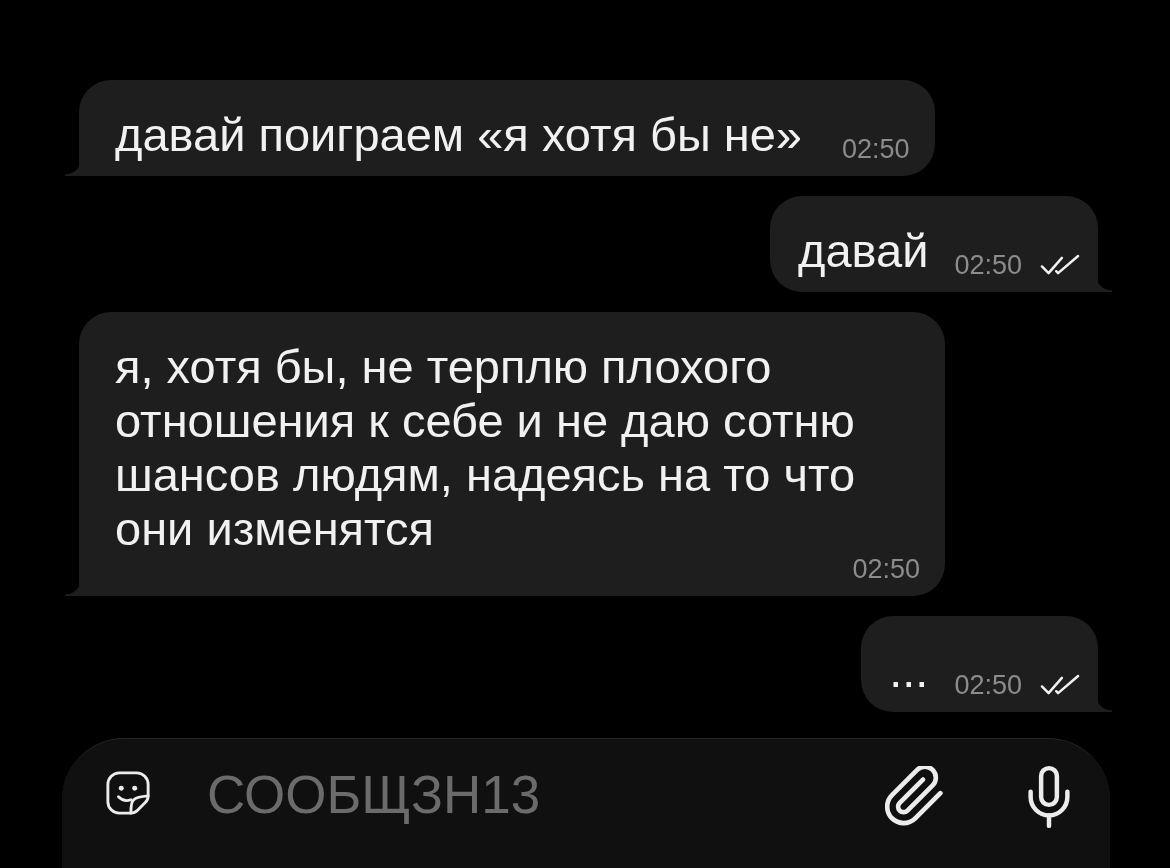 Image resolution: width=1170 pixels, height=868 pixels. I want to click on microphone-icon, so click(1049, 797).